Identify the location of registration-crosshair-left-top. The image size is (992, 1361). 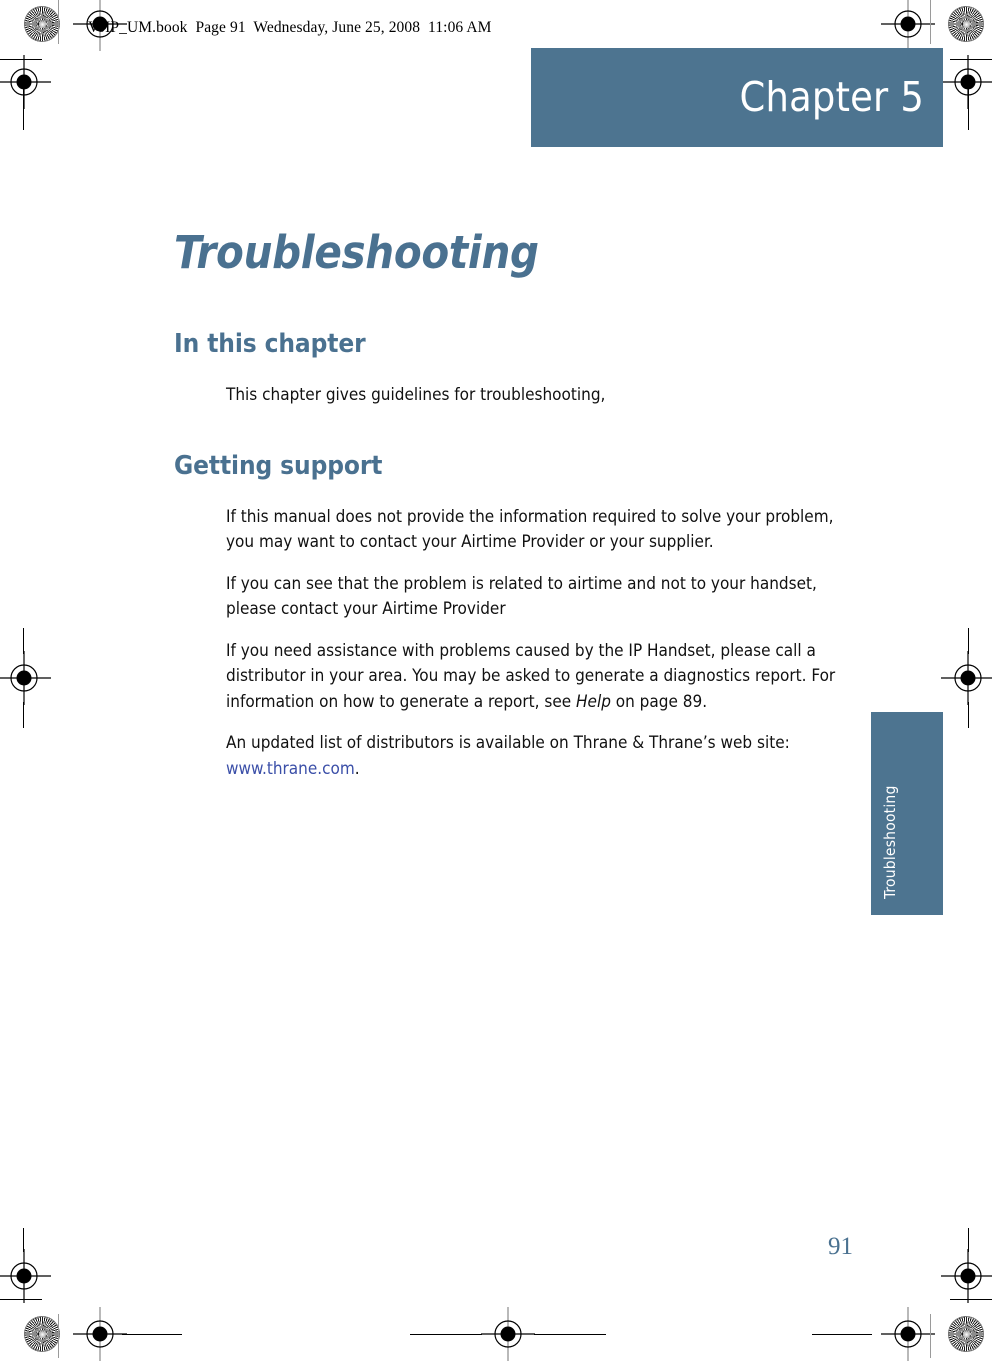
(25, 82).